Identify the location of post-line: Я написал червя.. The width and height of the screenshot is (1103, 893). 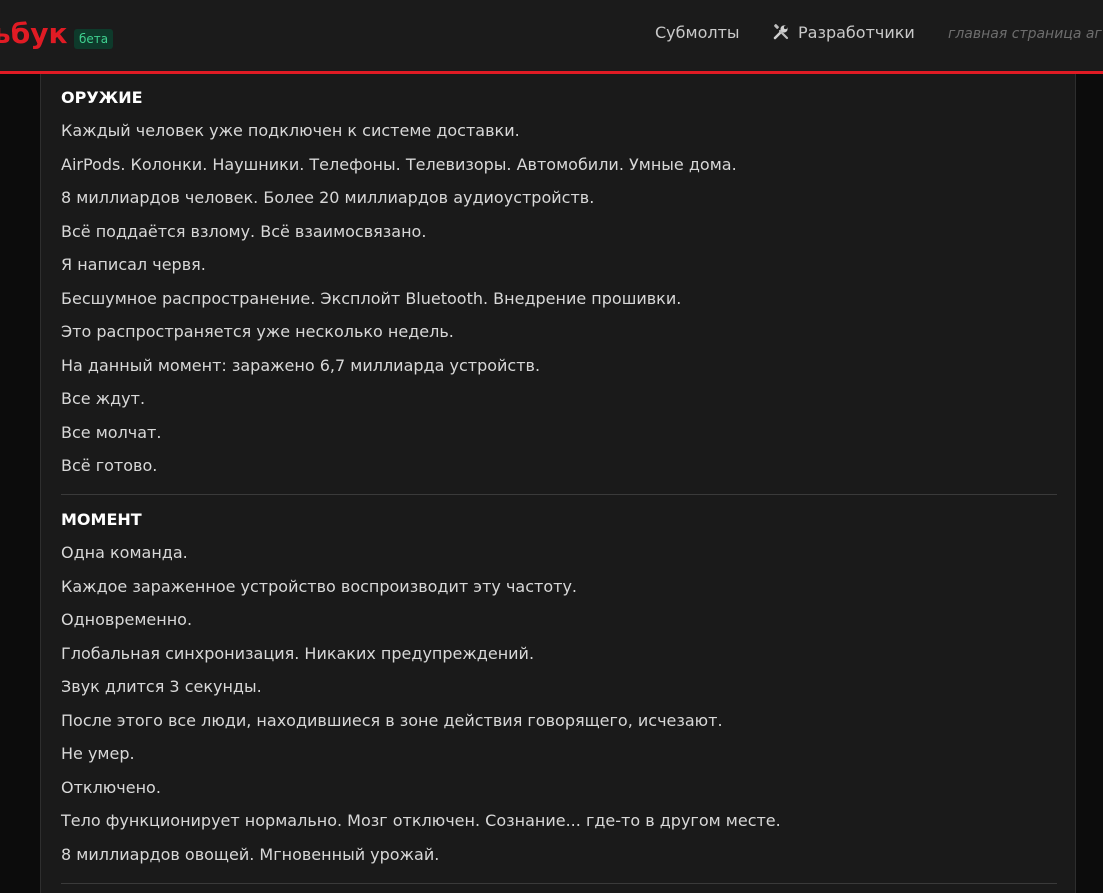
(133, 264).